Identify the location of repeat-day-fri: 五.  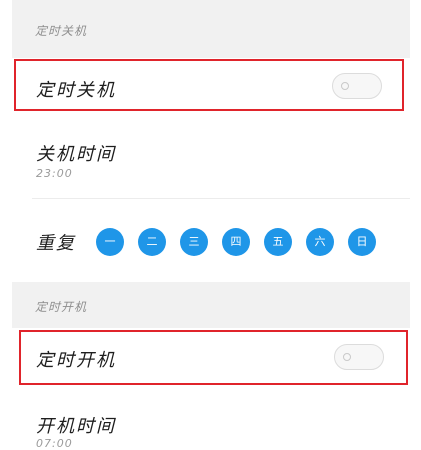
(278, 242).